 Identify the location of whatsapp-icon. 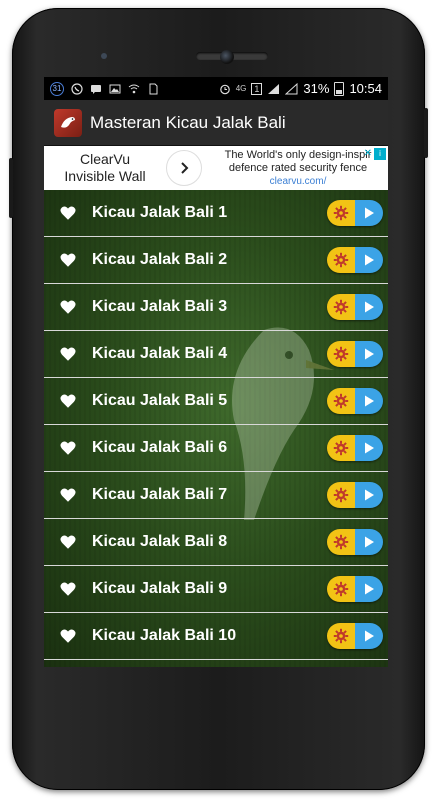
(77, 88).